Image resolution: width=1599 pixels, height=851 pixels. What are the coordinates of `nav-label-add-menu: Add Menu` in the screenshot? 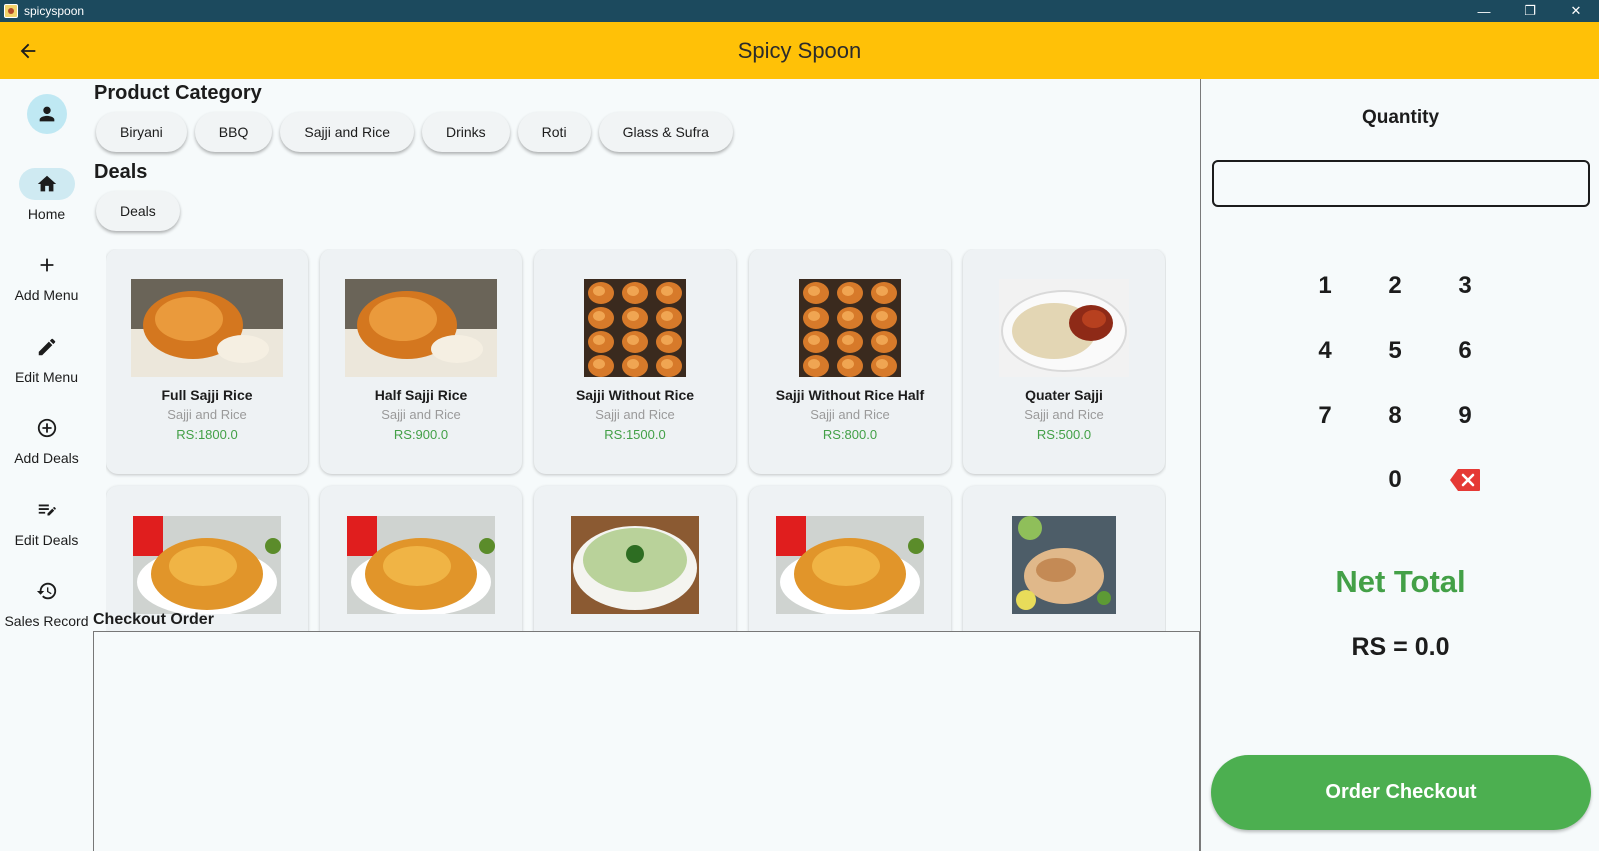 It's located at (46, 295).